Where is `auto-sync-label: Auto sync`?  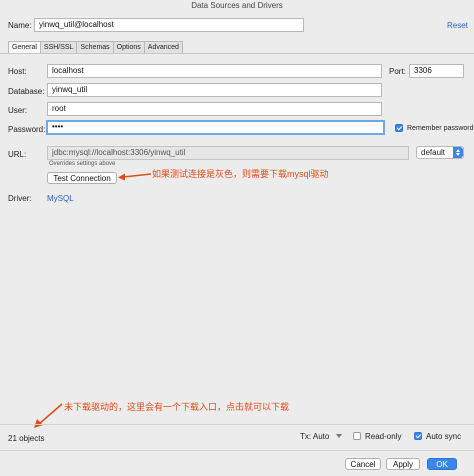 auto-sync-label: Auto sync is located at coordinates (444, 436).